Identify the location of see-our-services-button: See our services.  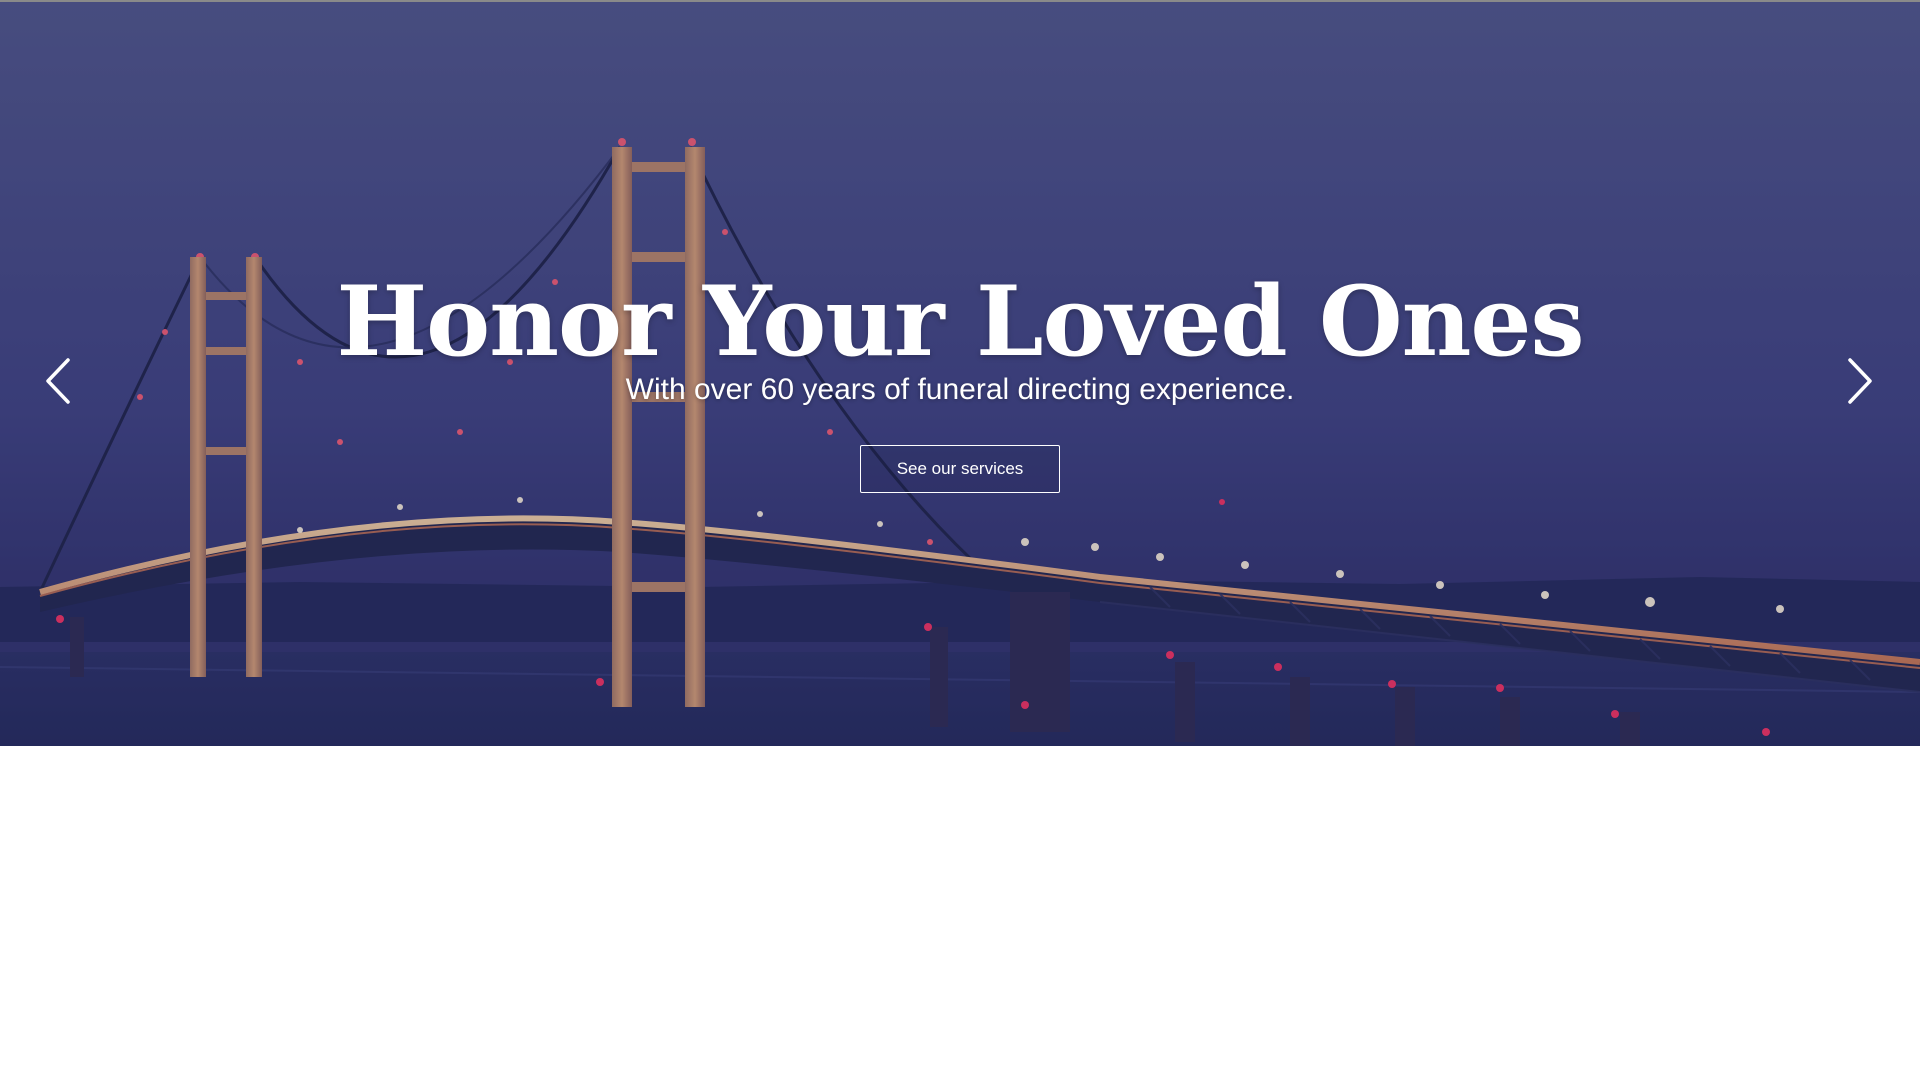
(960, 469).